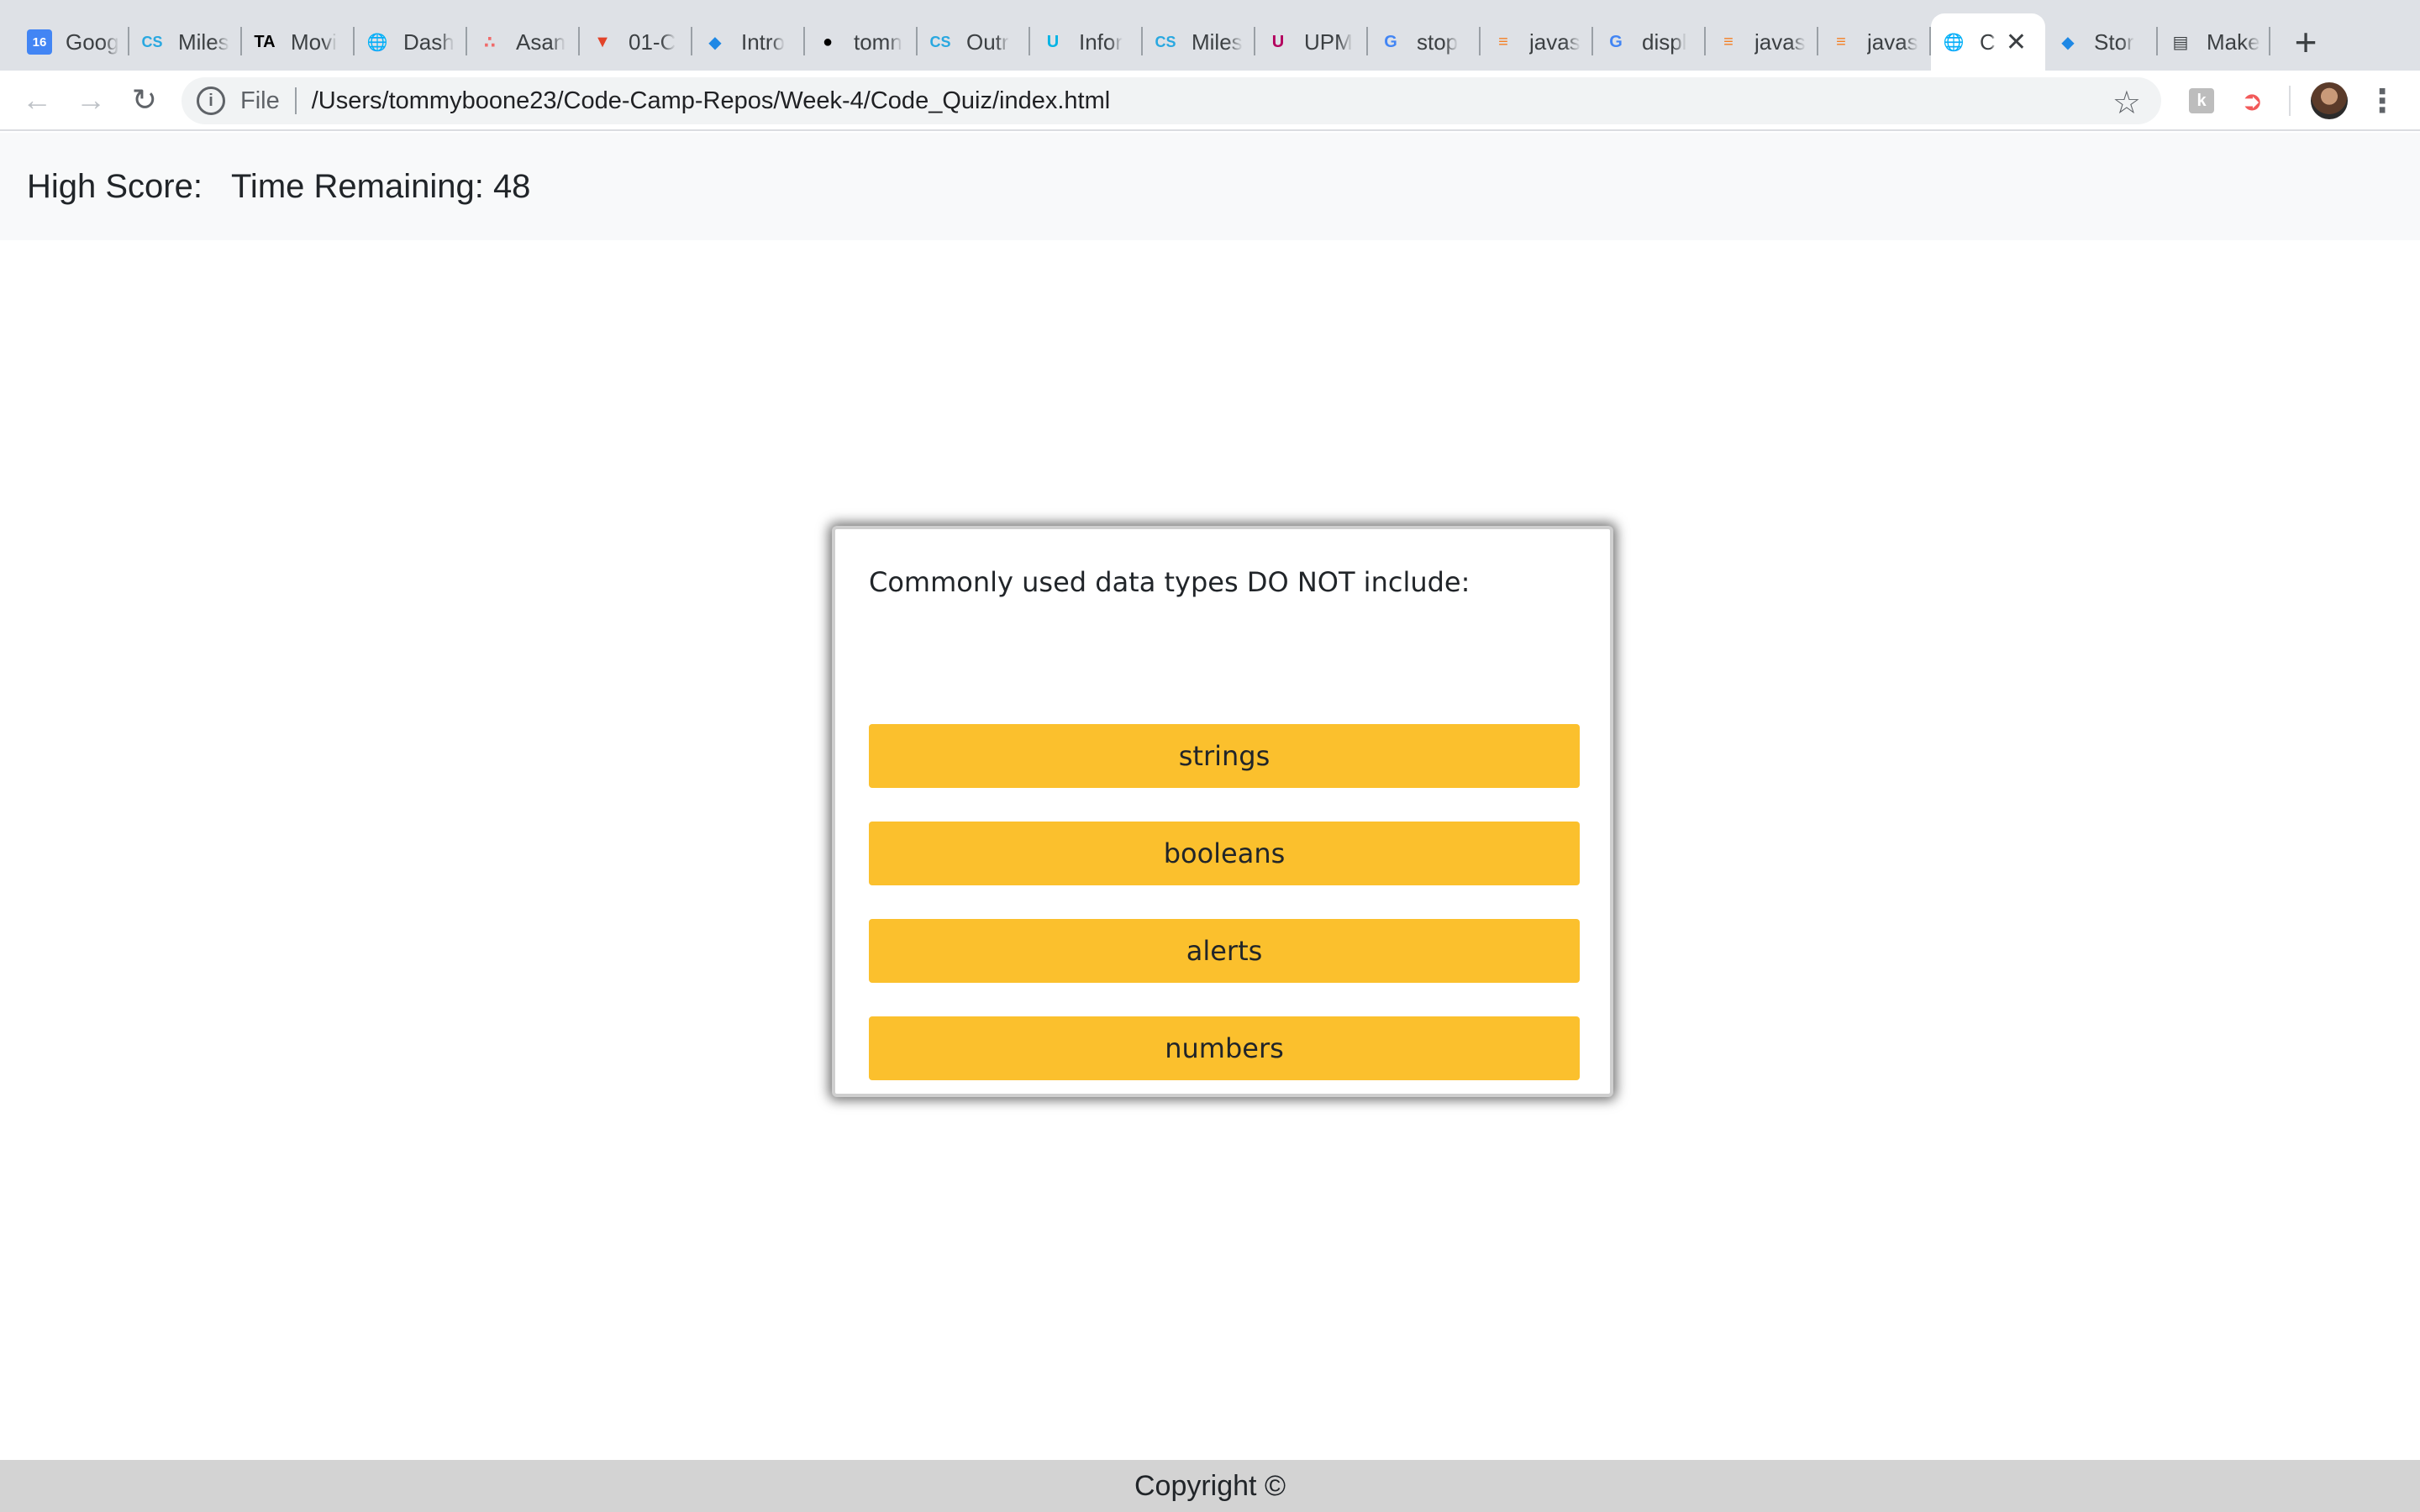 The height and width of the screenshot is (1512, 2420). What do you see at coordinates (2382, 101) in the screenshot?
I see `menu-kebab-icon: ⋮` at bounding box center [2382, 101].